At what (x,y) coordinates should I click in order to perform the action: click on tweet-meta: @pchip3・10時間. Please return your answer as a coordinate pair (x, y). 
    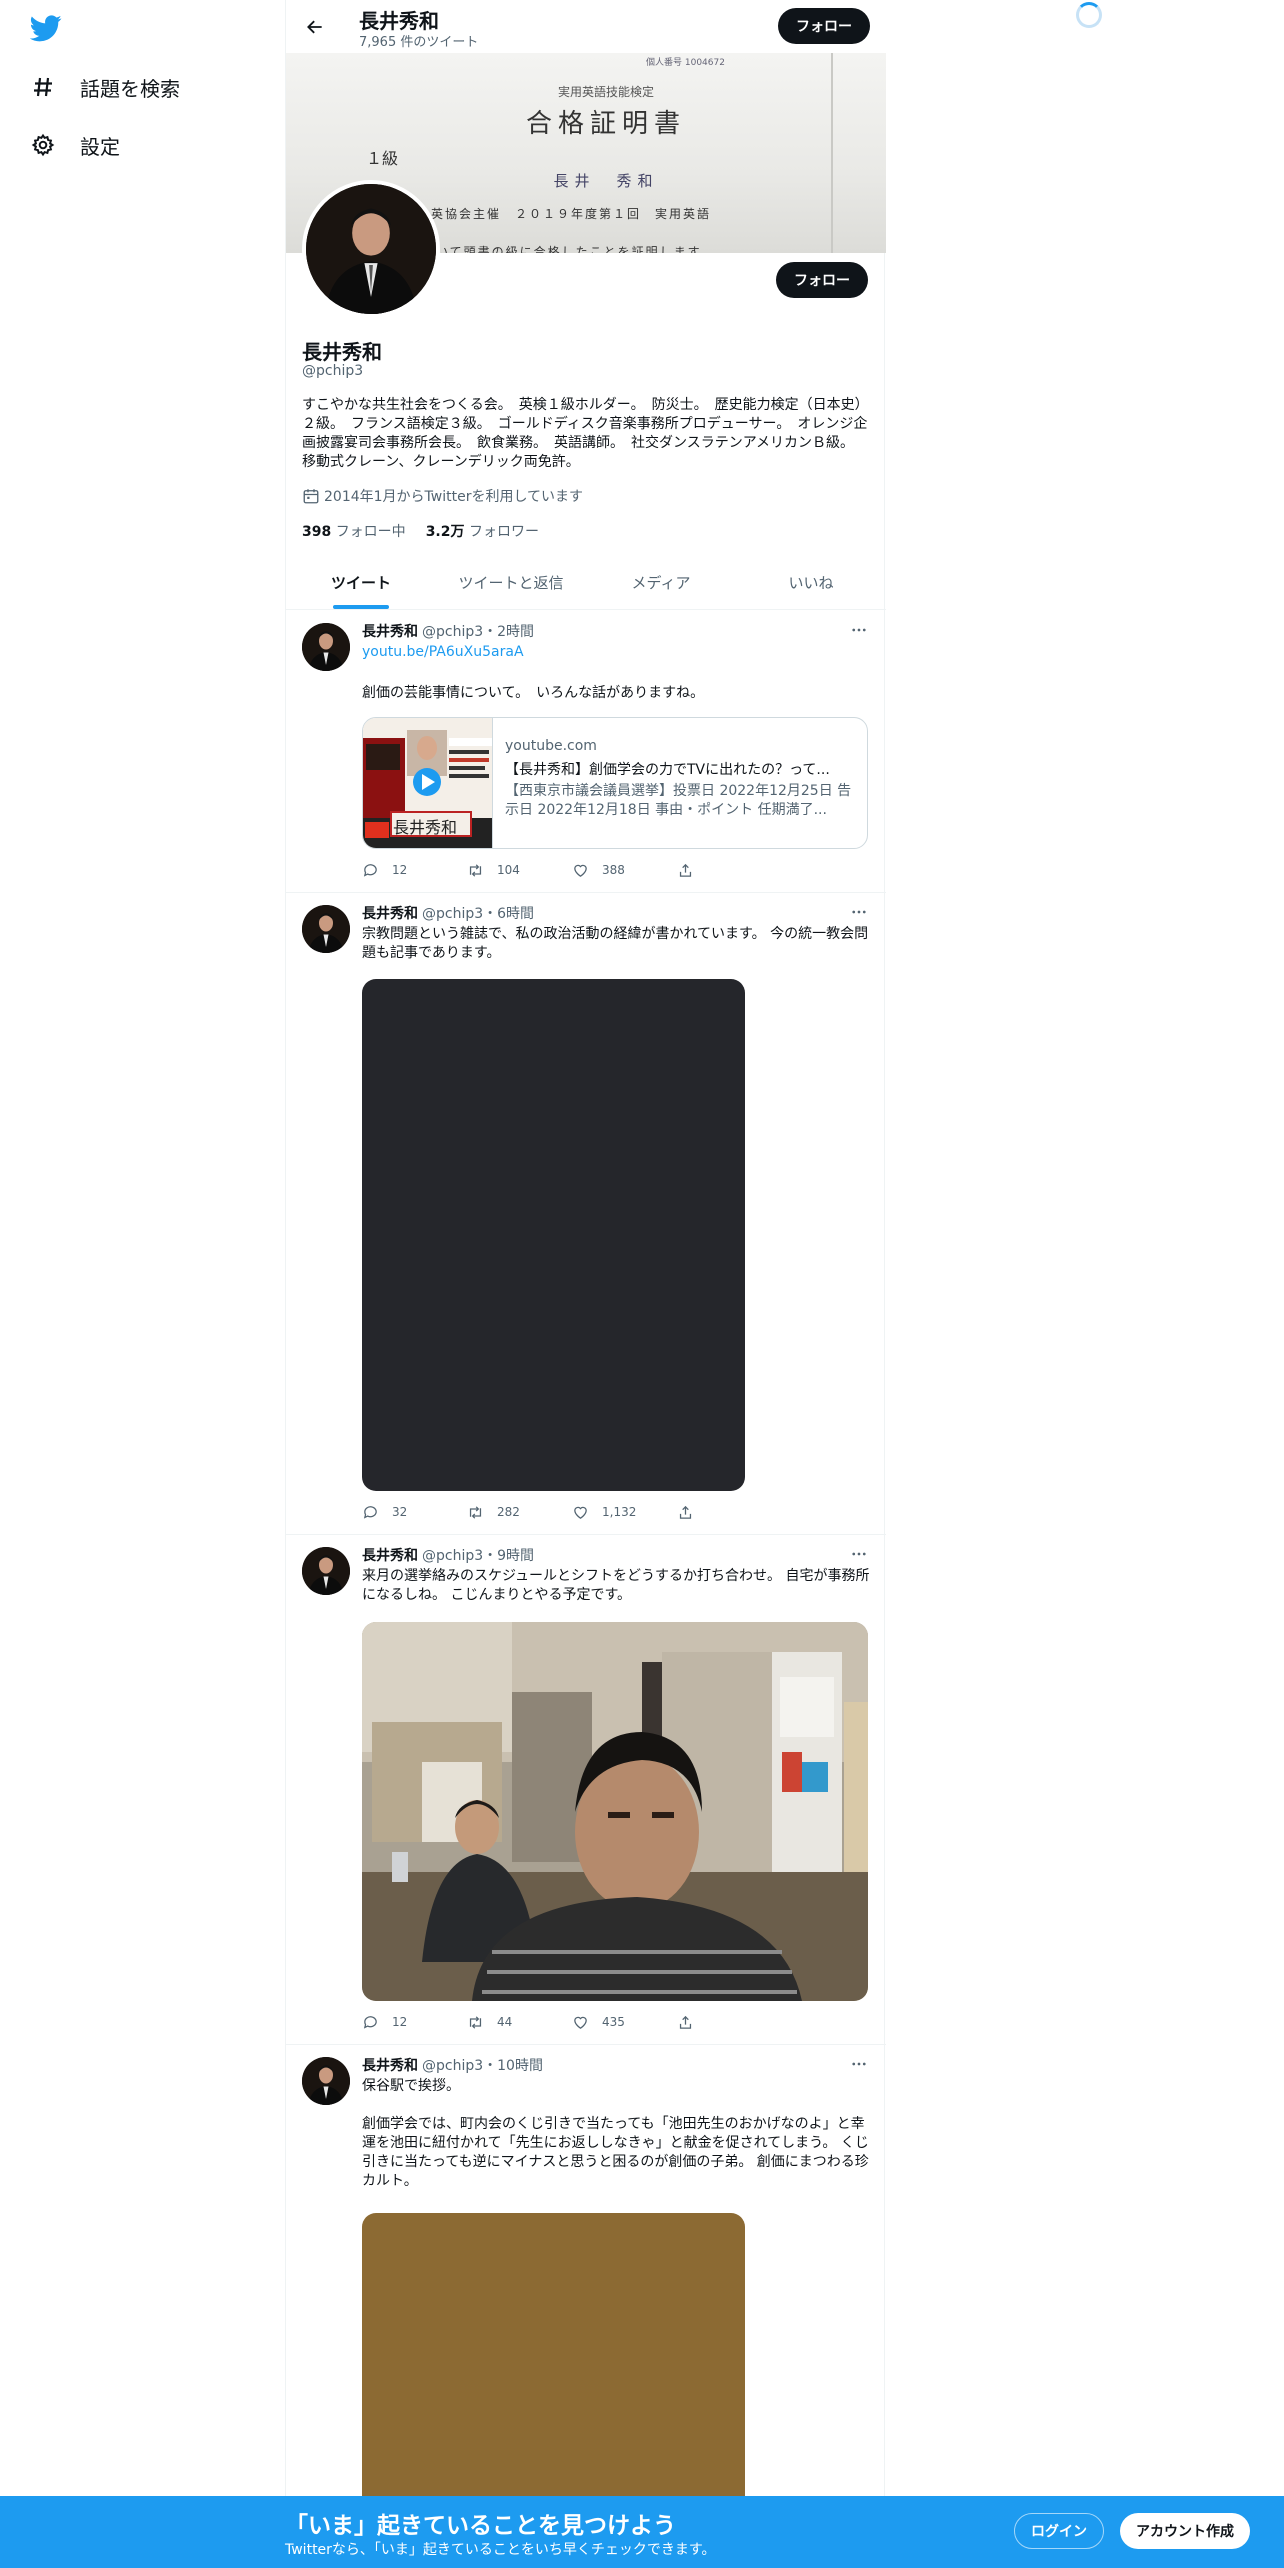
    Looking at the image, I should click on (482, 2066).